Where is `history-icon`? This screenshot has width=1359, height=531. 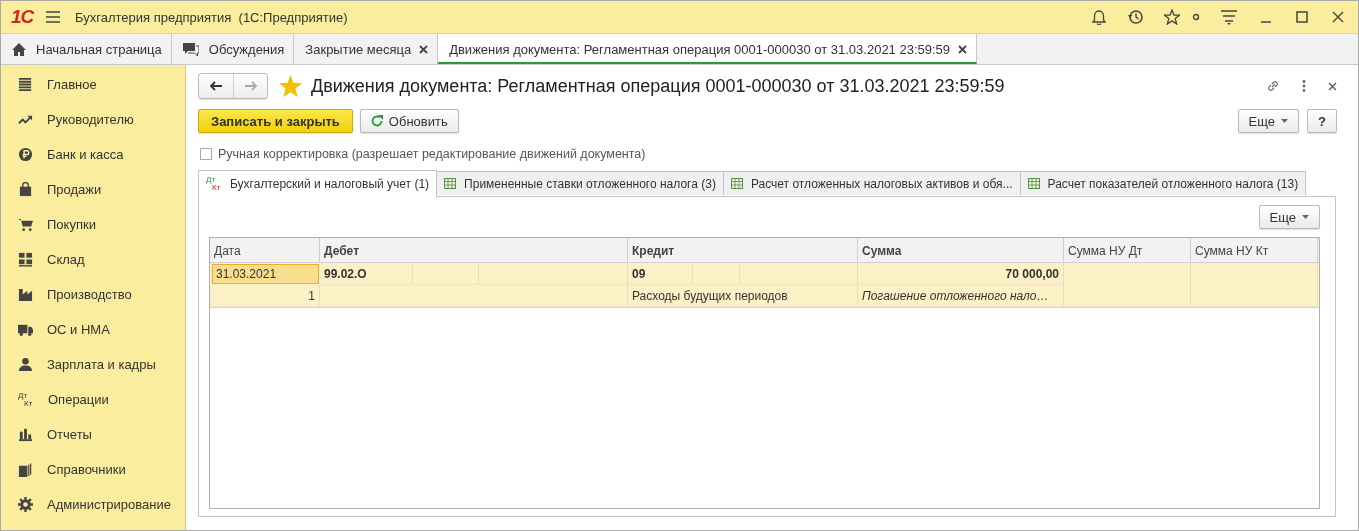 history-icon is located at coordinates (1135, 17).